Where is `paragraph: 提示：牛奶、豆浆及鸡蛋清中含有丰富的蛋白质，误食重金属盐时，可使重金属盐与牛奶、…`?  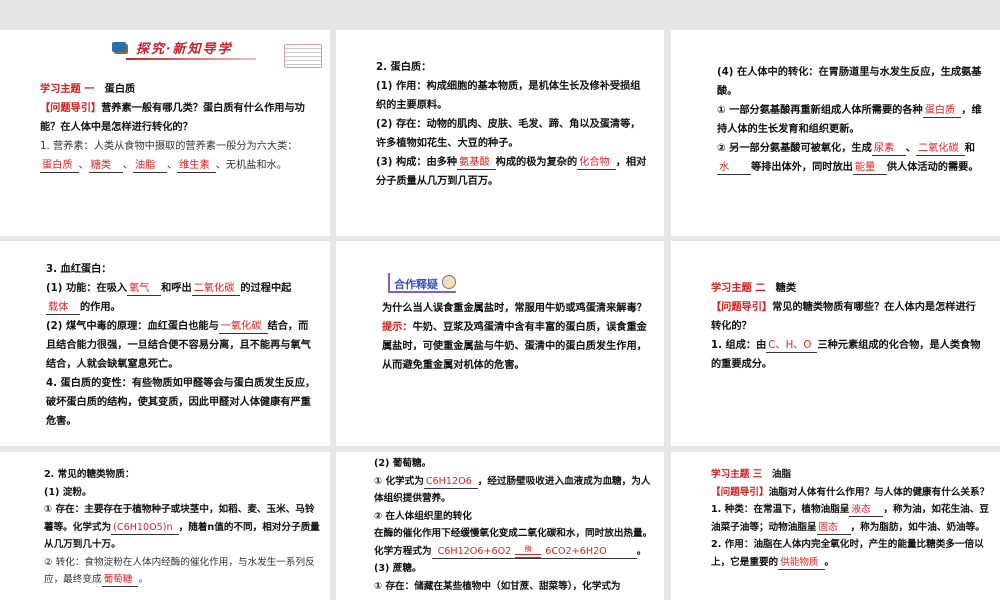
paragraph: 提示：牛奶、豆浆及鸡蛋清中含有丰富的蛋白质，误食重金属盐时，可使重金属盐与牛奶、… is located at coordinates (516, 346).